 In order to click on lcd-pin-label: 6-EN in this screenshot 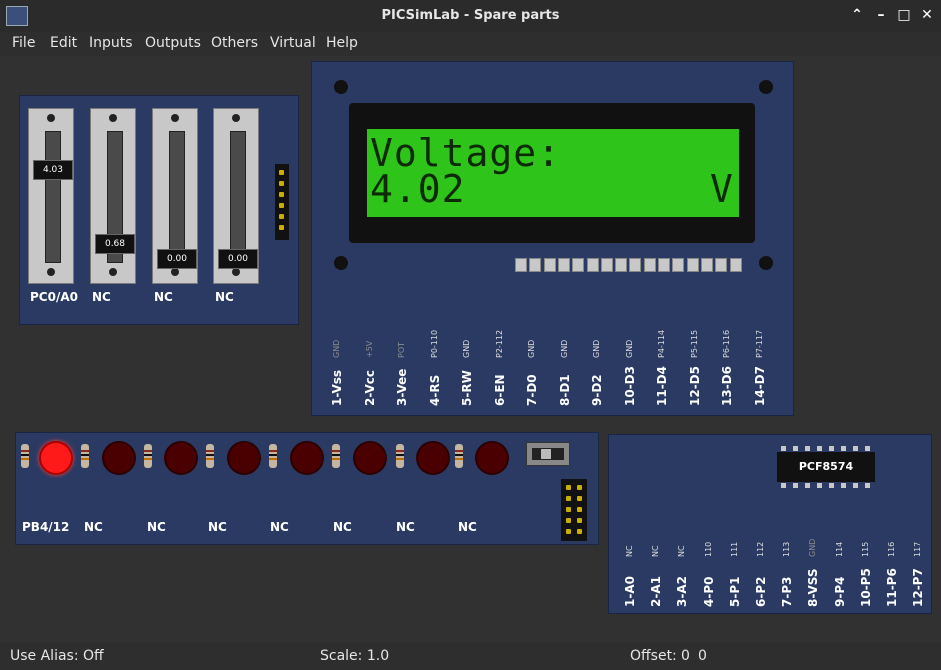, I will do `click(499, 390)`.